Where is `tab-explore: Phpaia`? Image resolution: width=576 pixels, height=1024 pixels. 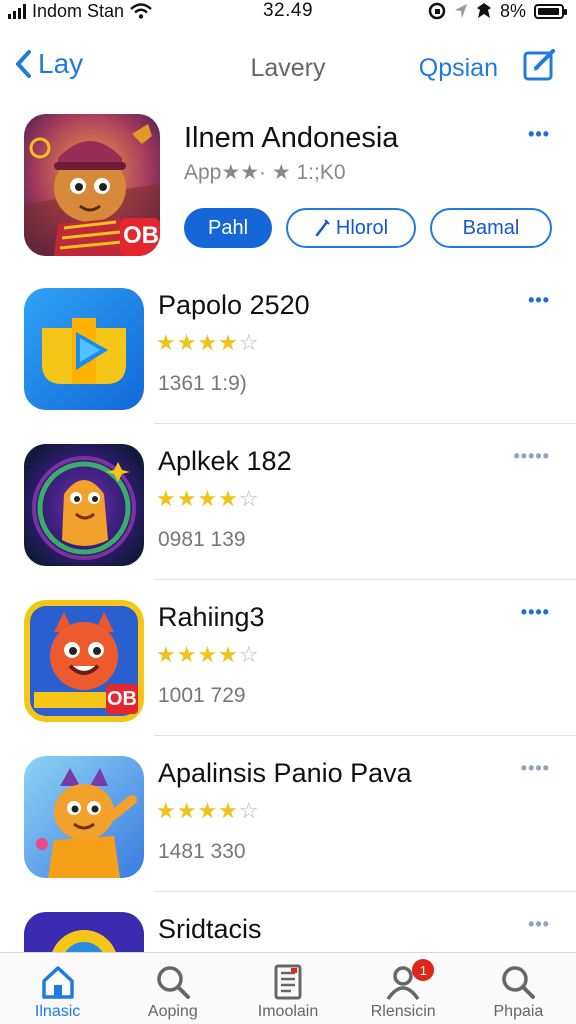
tab-explore: Phpaia is located at coordinates (518, 988).